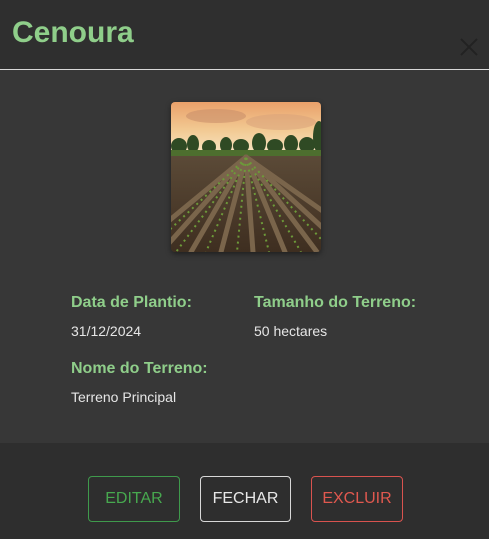 Image resolution: width=489 pixels, height=539 pixels. Describe the element at coordinates (73, 32) in the screenshot. I see `modal-title: Cenoura` at that location.